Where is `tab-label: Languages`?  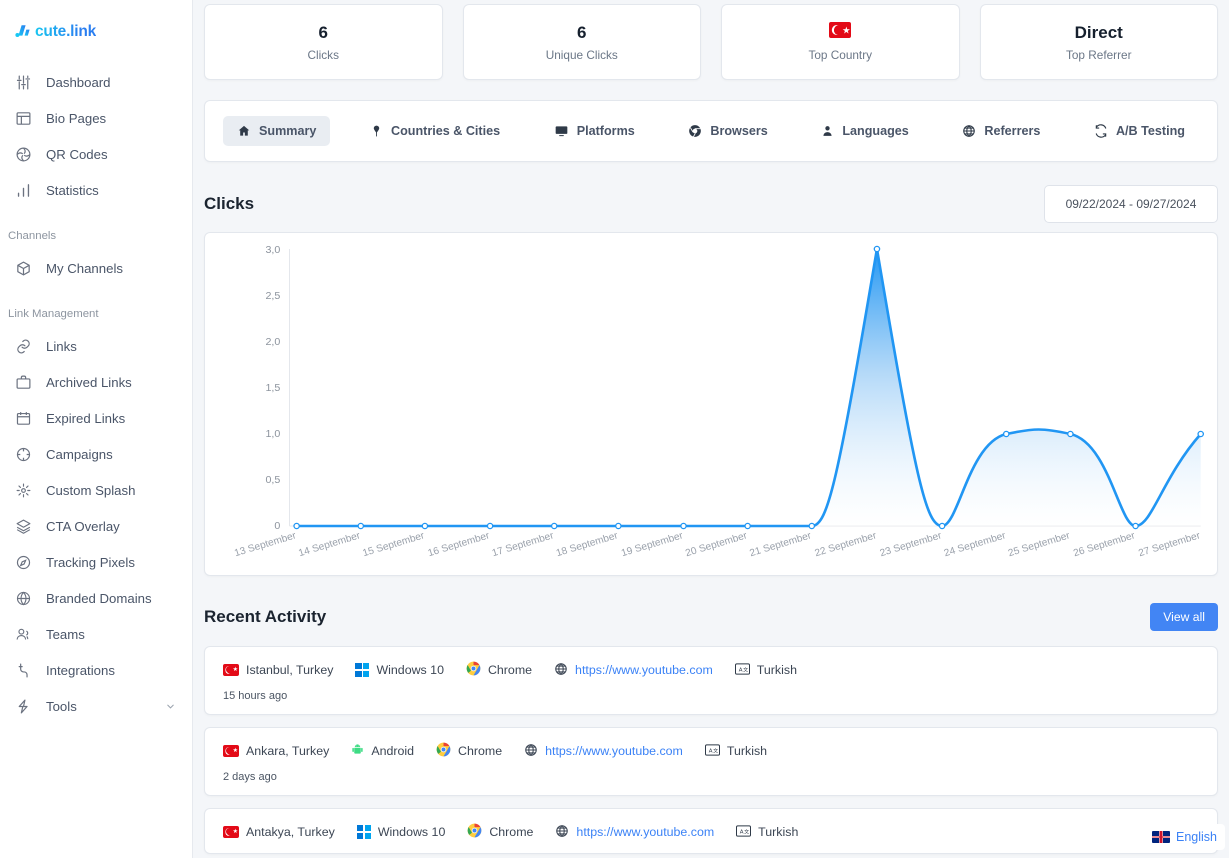
tab-label: Languages is located at coordinates (875, 131).